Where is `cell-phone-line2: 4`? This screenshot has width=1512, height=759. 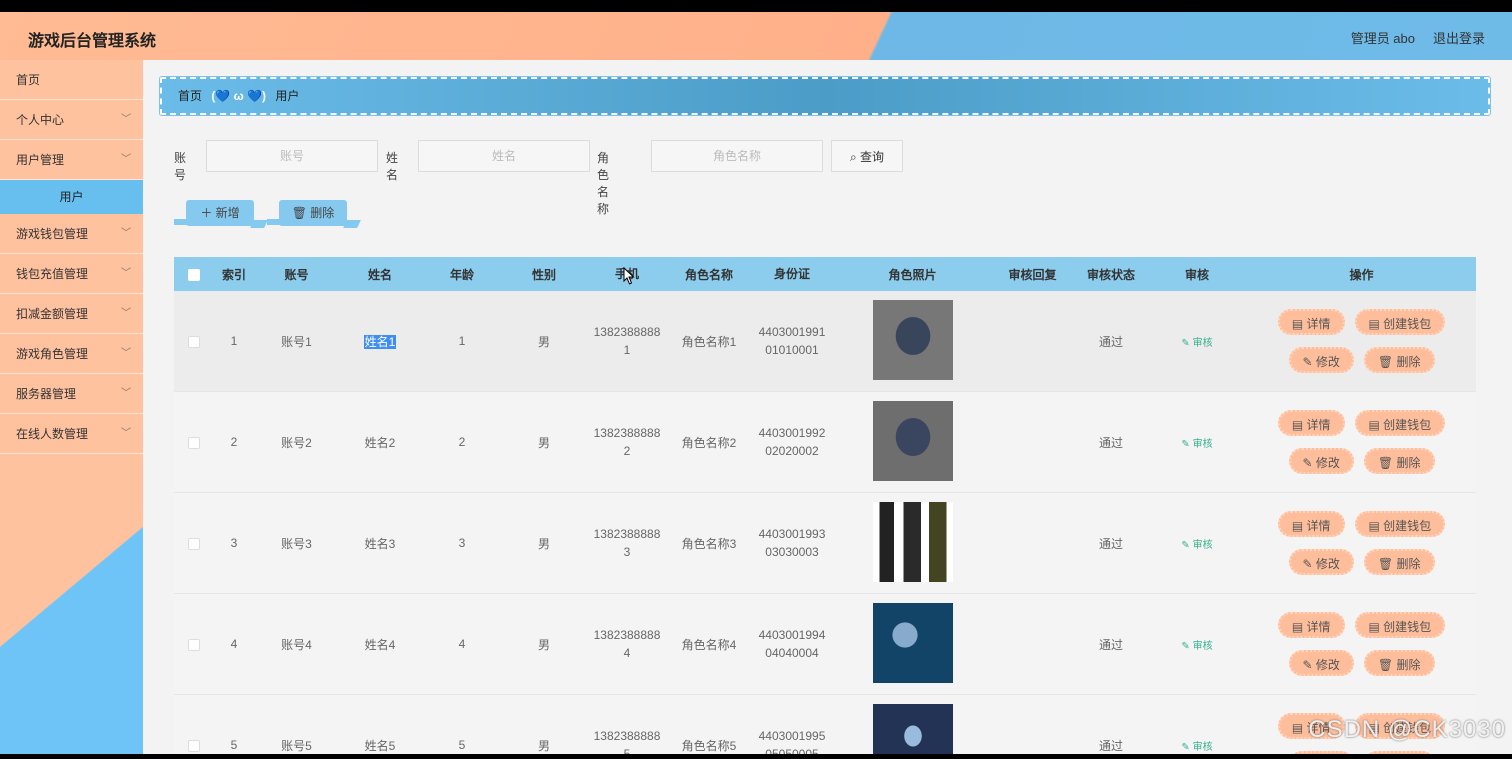 cell-phone-line2: 4 is located at coordinates (627, 653).